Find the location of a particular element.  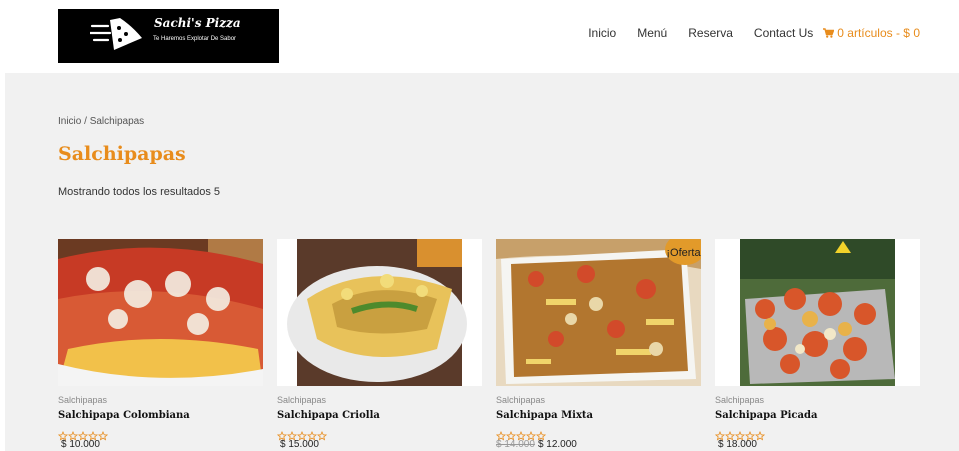

product-old-price: $ 14.000 is located at coordinates (515, 444).